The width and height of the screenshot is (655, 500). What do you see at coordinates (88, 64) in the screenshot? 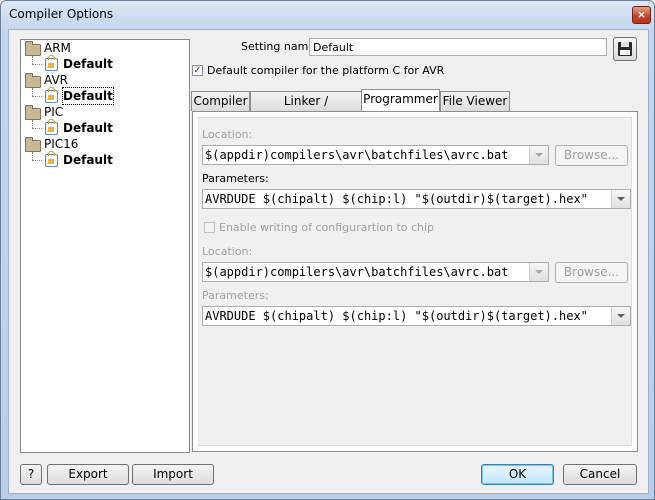
I see `tree-item-arm-default: Default` at bounding box center [88, 64].